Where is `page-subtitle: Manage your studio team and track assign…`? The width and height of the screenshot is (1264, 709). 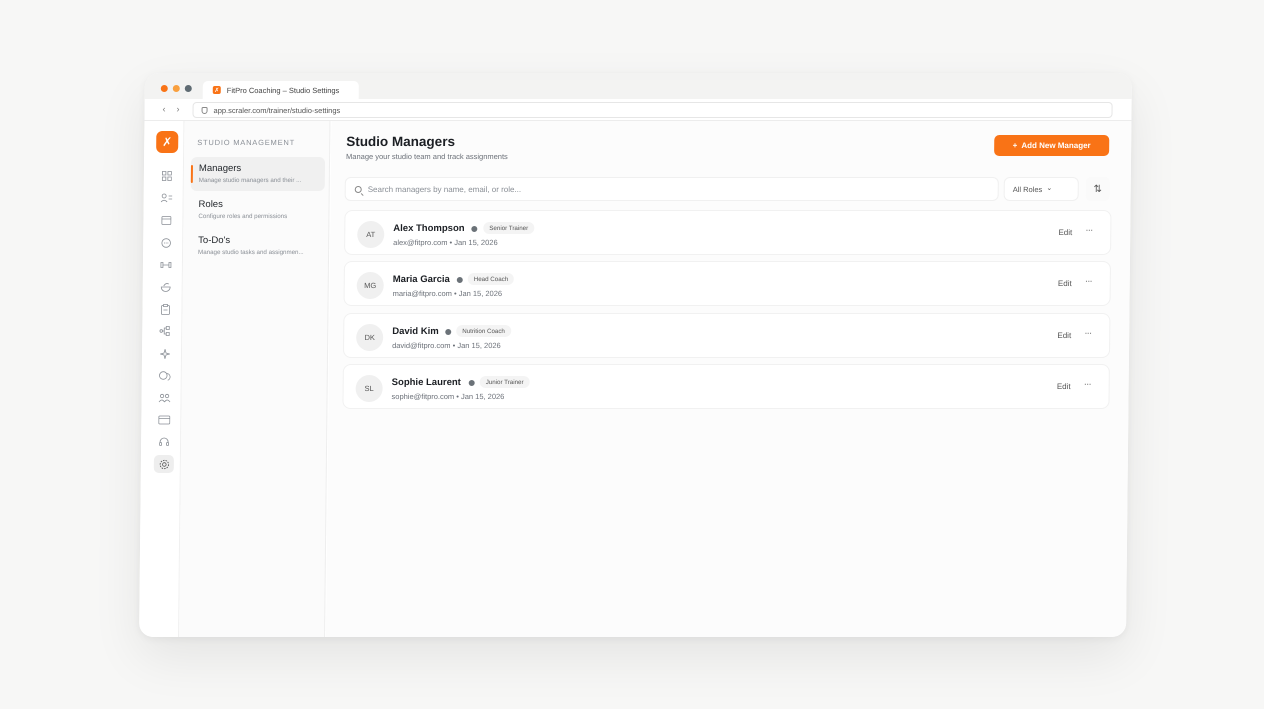 page-subtitle: Manage your studio team and track assign… is located at coordinates (427, 156).